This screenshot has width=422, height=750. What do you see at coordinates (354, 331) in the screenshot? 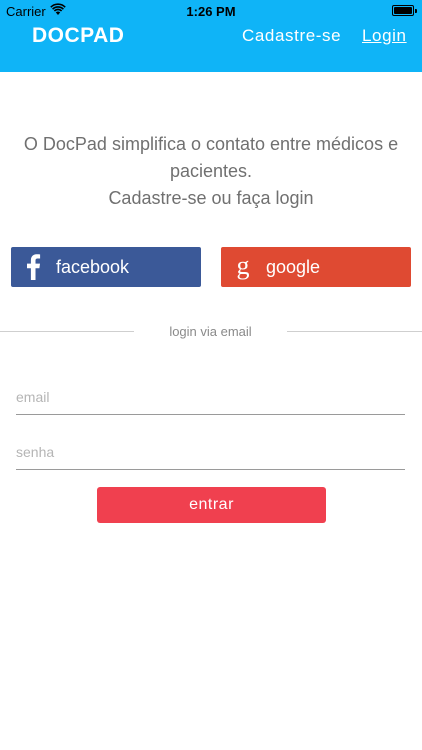
I see `divider-right-line` at bounding box center [354, 331].